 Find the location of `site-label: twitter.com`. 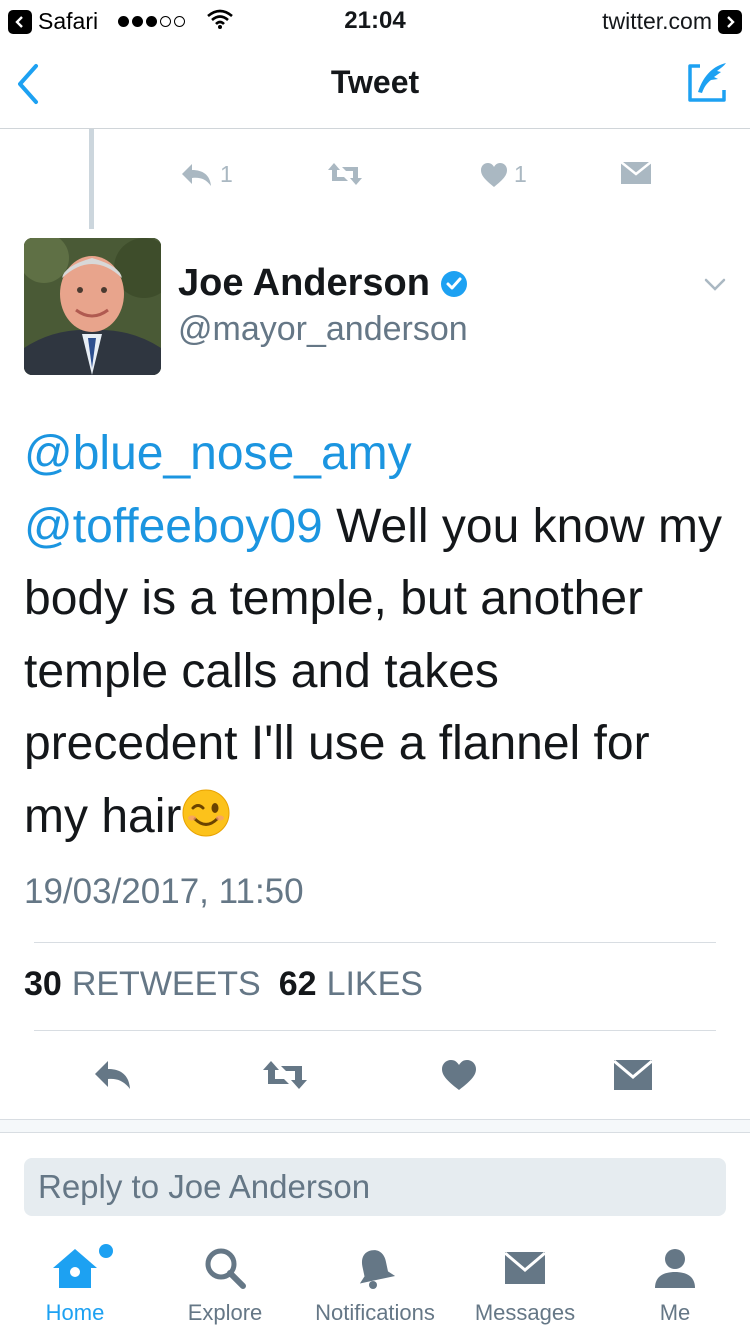

site-label: twitter.com is located at coordinates (657, 21).